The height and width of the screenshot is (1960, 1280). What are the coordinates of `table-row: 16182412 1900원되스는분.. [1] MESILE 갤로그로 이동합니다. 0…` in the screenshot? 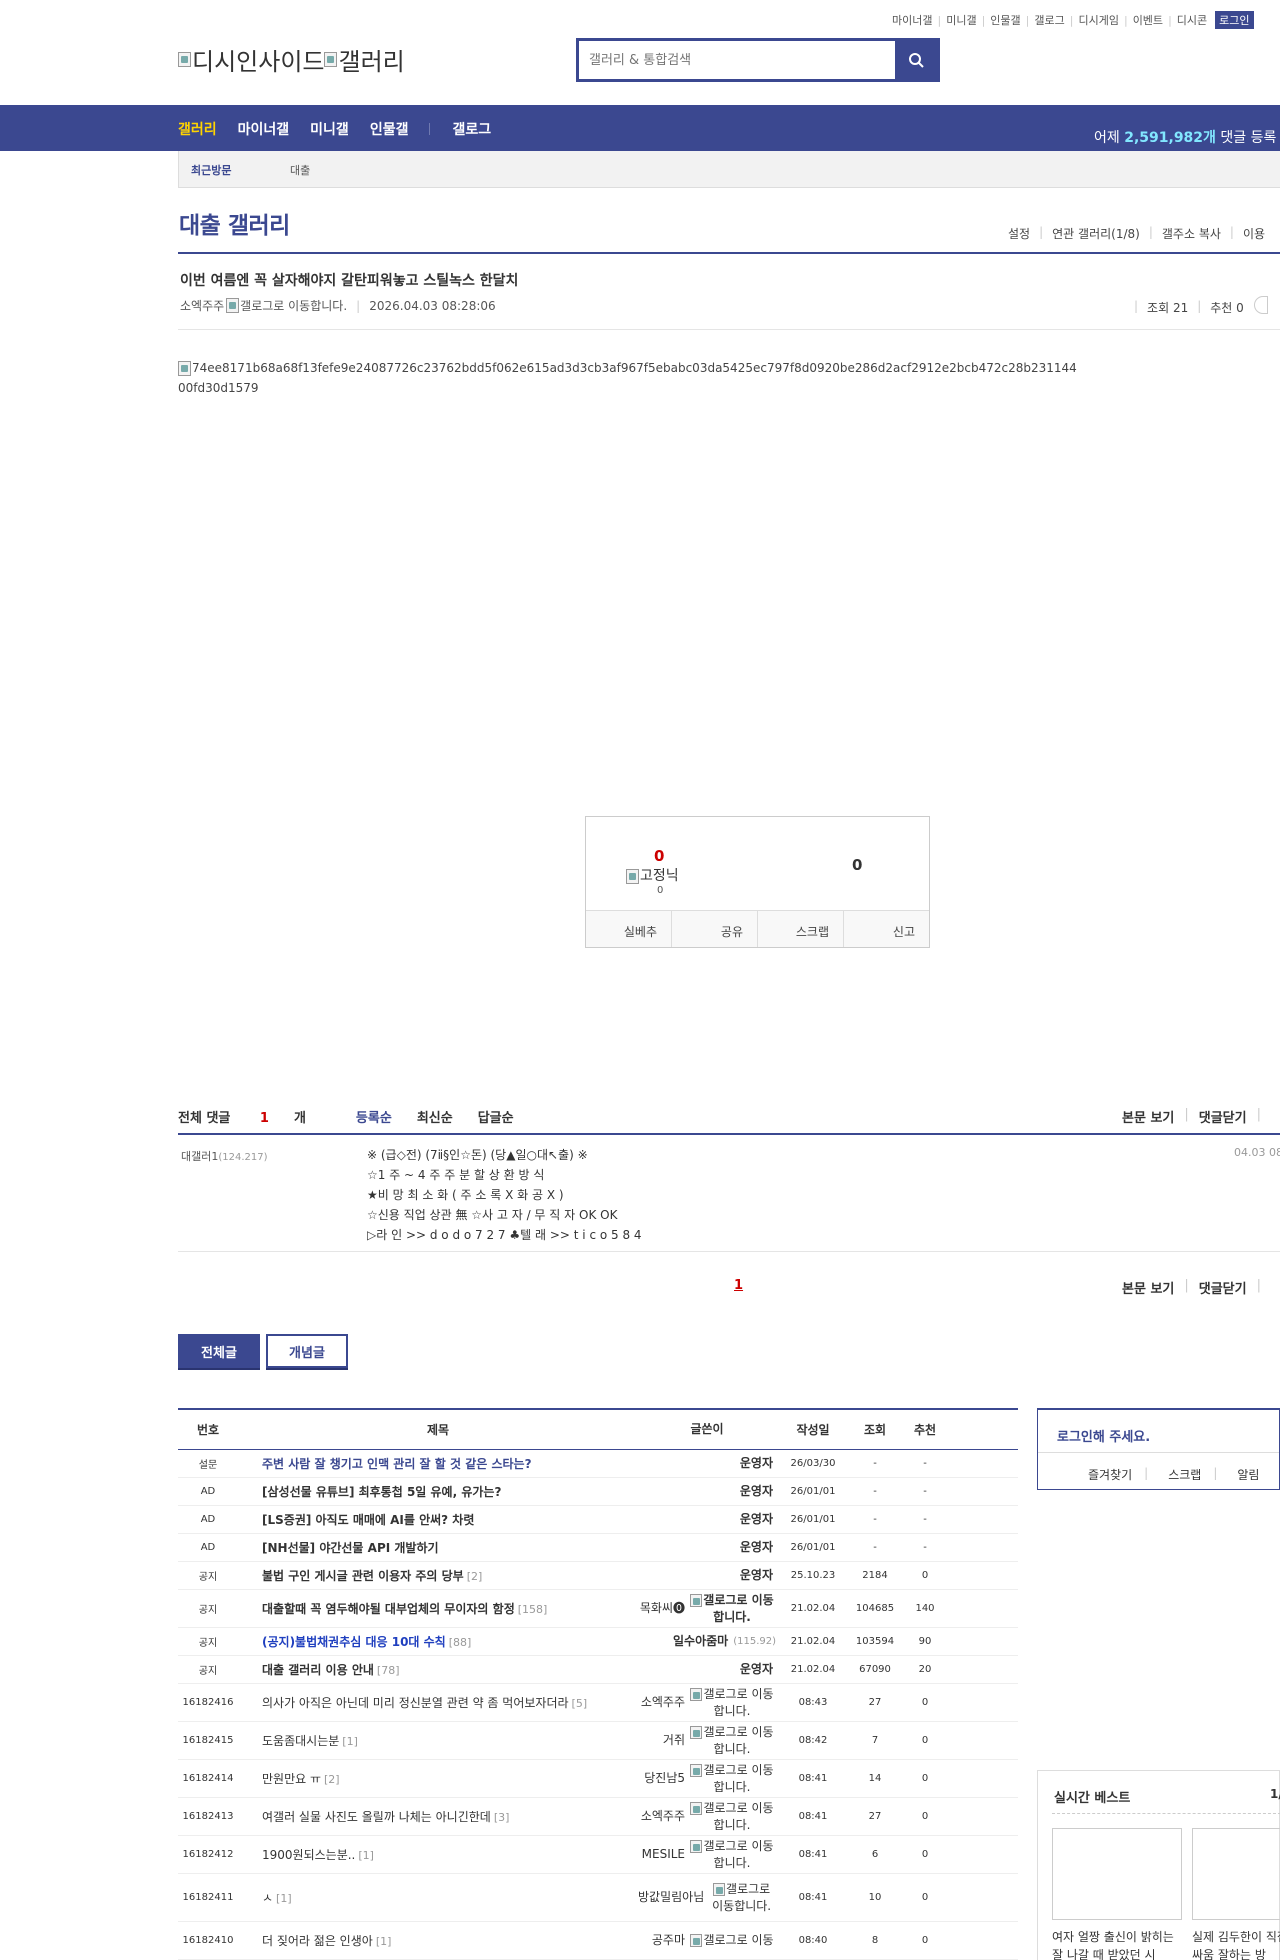 It's located at (598, 1855).